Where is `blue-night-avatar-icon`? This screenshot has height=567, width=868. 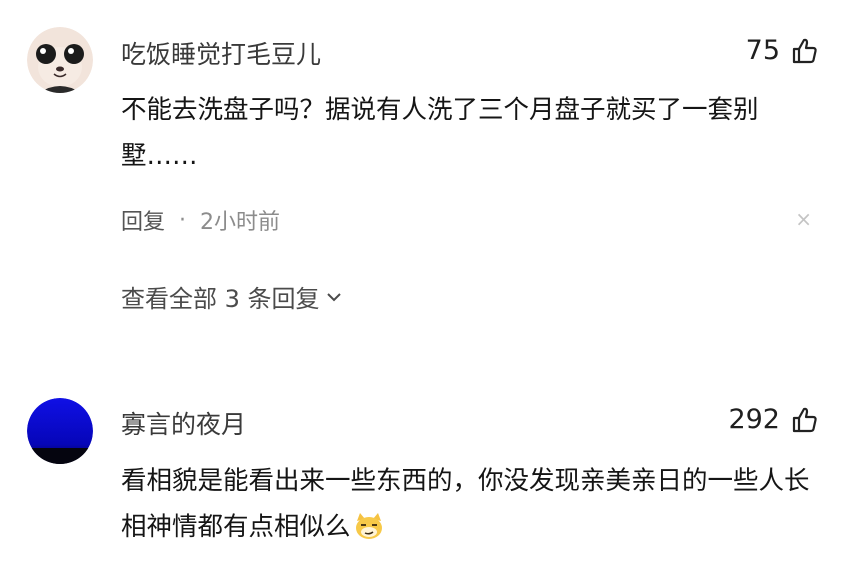
blue-night-avatar-icon is located at coordinates (60, 431).